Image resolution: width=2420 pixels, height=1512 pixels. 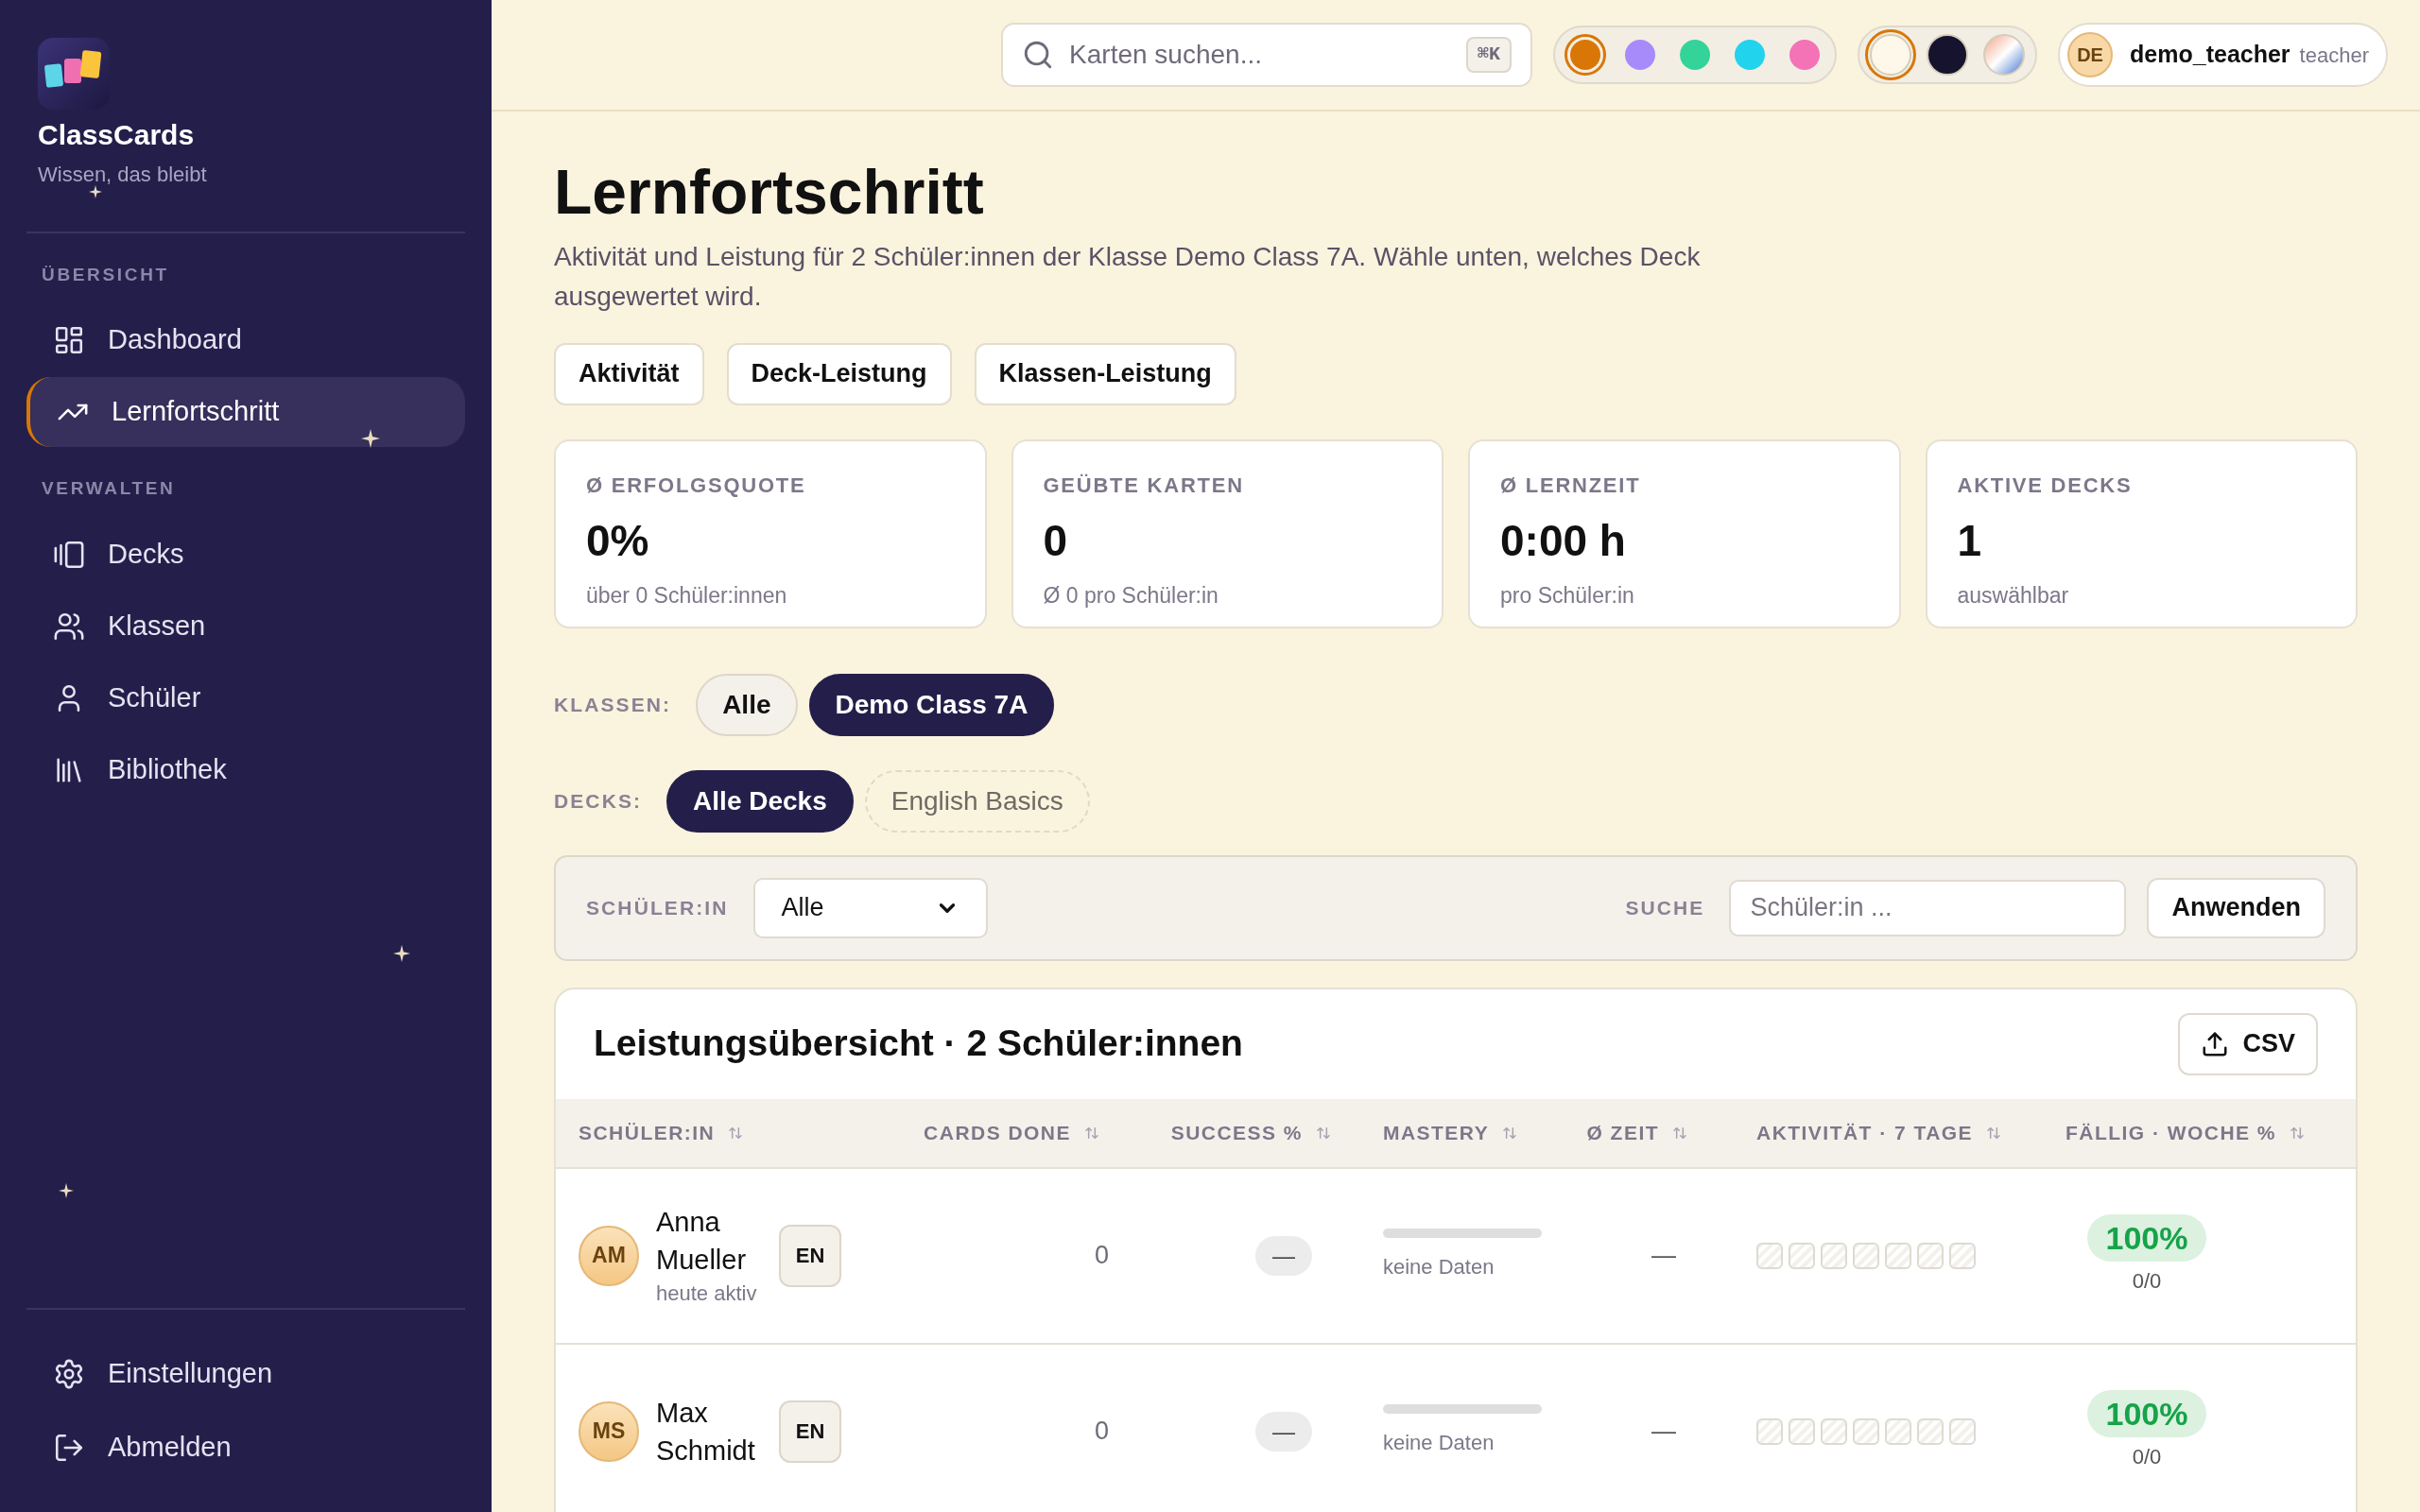 What do you see at coordinates (2334, 55) in the screenshot?
I see `user-role: teacher` at bounding box center [2334, 55].